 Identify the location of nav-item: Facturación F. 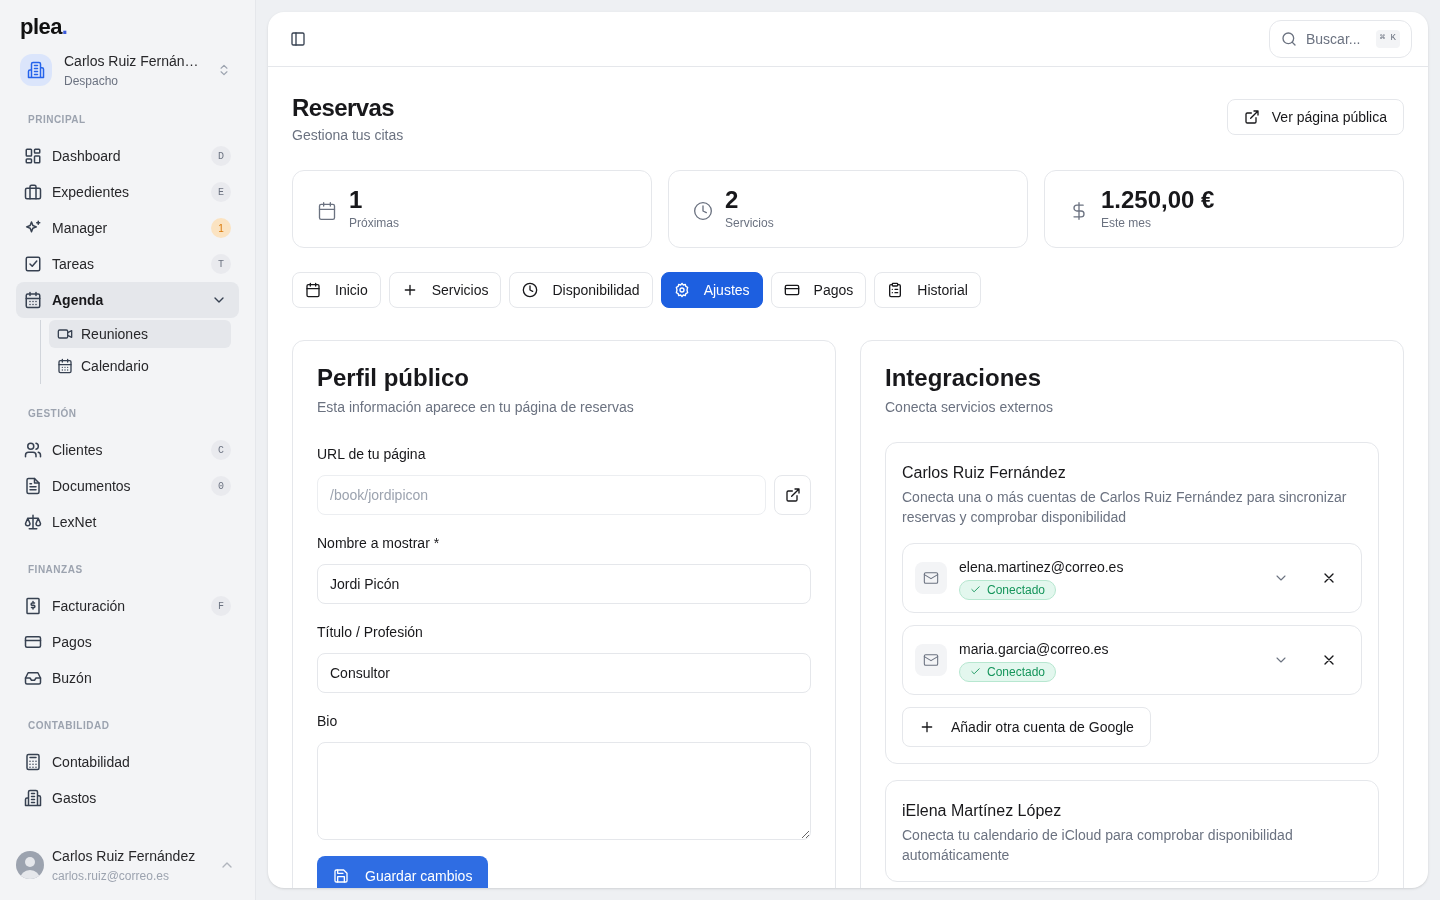
(127, 606).